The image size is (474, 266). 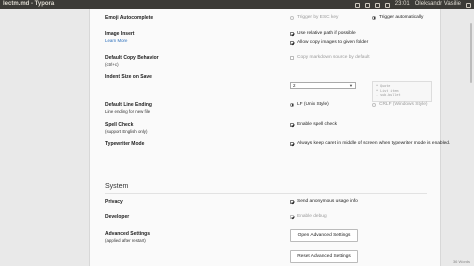 I want to click on advanced-settings-sub: (applied after restart), so click(x=125, y=240).